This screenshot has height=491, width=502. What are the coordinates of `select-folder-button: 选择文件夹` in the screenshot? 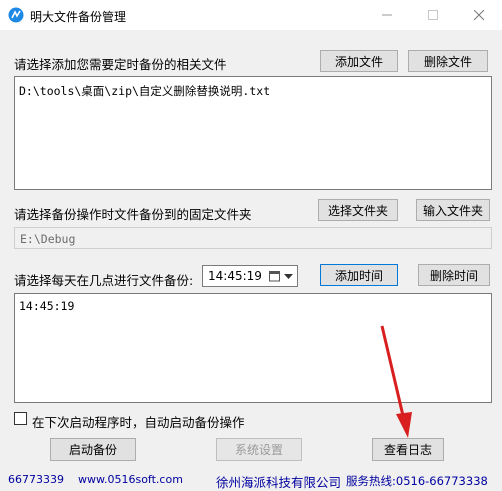 It's located at (358, 210).